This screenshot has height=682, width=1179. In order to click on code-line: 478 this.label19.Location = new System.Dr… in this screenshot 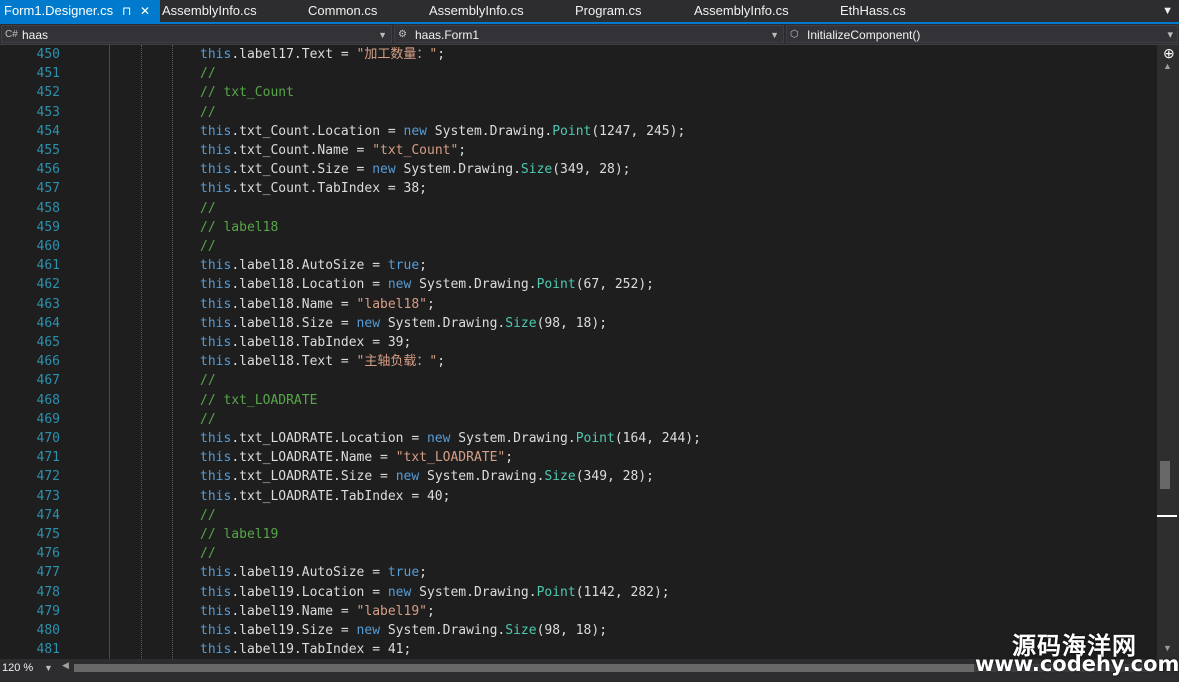, I will do `click(578, 592)`.